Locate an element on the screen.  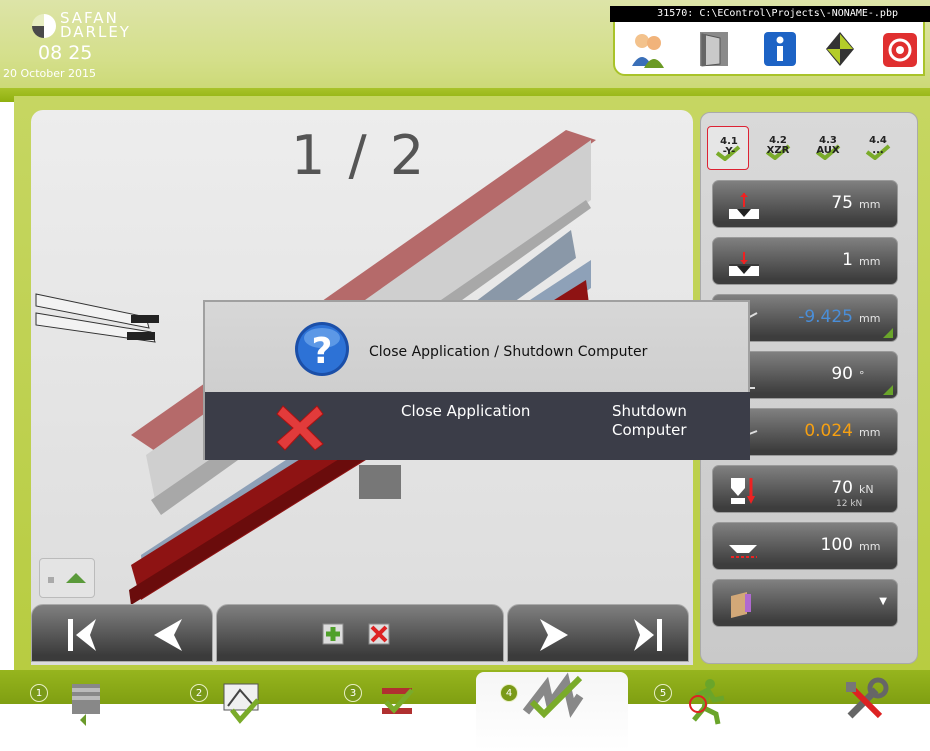
workflow-steps: 1 2 3 4 5 is located at coordinates (465, 710).